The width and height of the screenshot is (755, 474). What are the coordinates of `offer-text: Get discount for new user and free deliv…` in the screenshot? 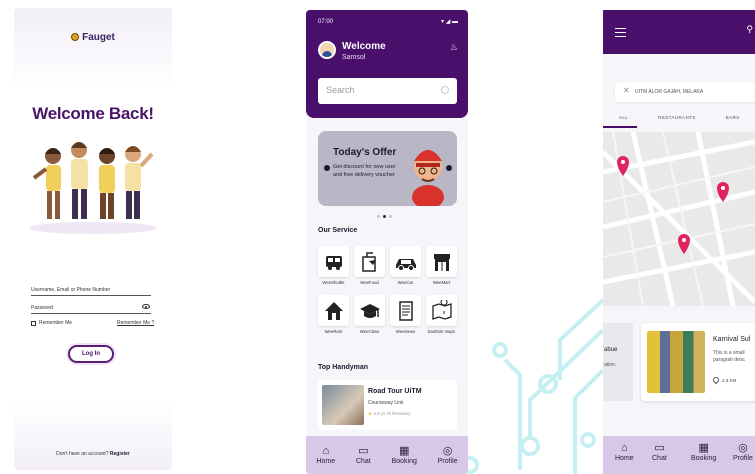 It's located at (364, 171).